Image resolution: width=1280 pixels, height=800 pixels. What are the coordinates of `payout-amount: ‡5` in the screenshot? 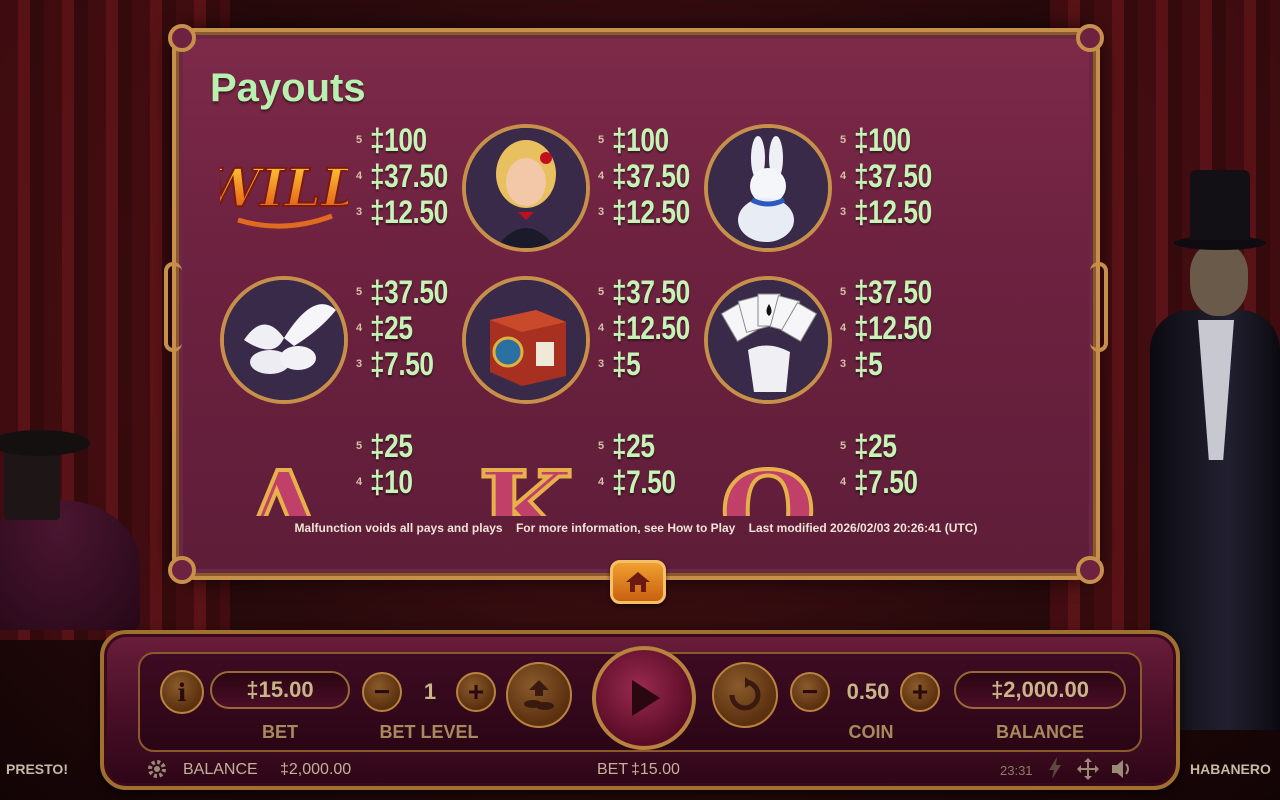 It's located at (626, 363).